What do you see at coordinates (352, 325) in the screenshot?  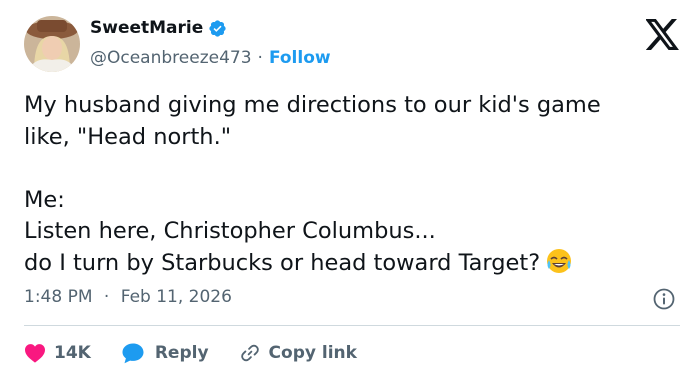 I see `divider` at bounding box center [352, 325].